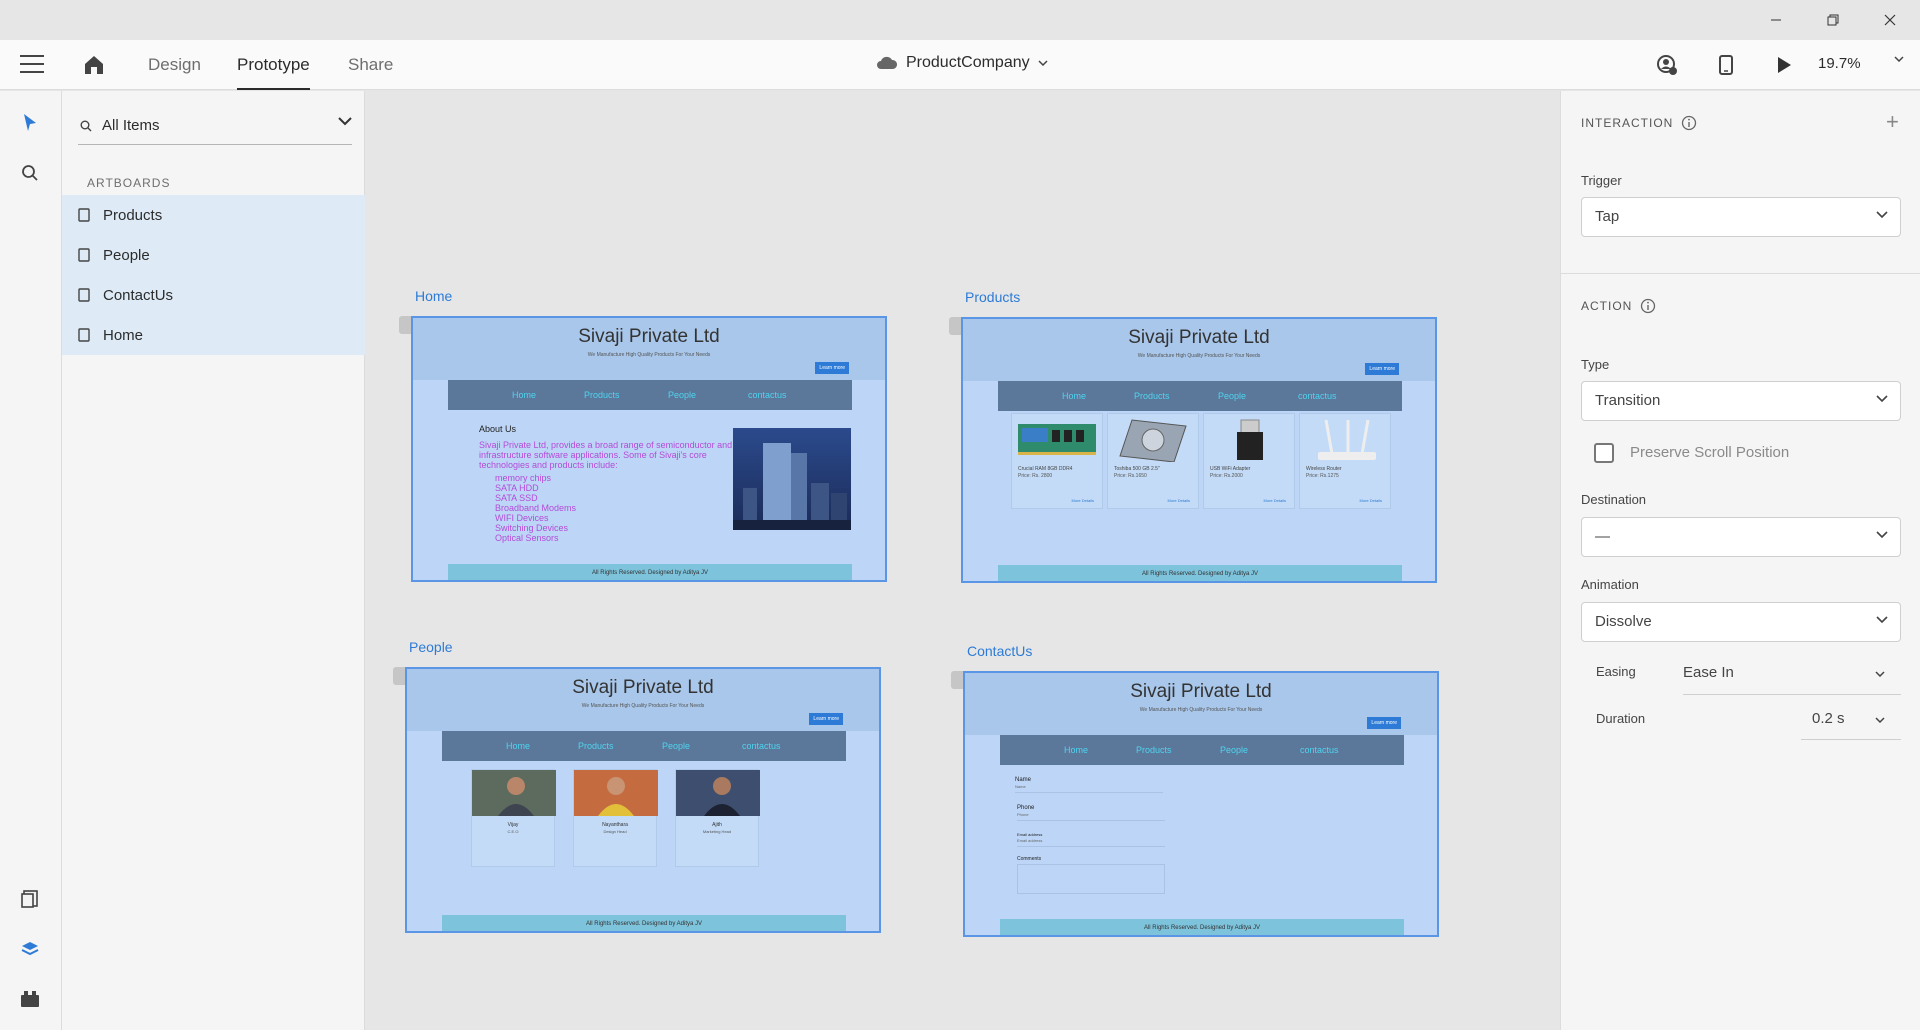  Describe the element at coordinates (215, 126) in the screenshot. I see `layers-filter-dropdown: All Items` at that location.